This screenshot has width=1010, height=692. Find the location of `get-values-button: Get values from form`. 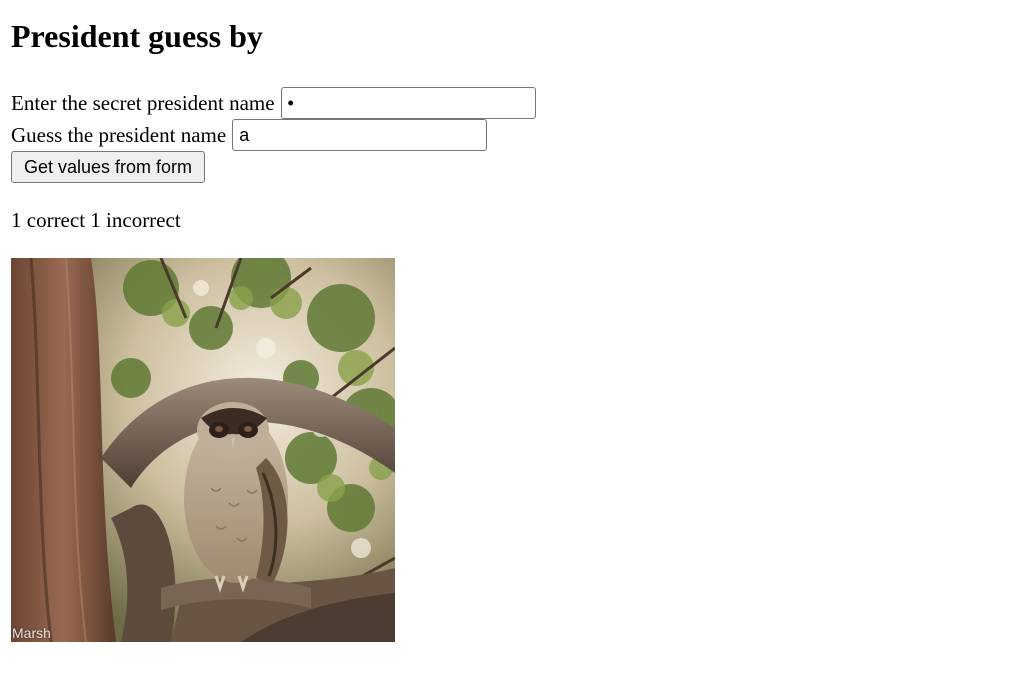

get-values-button: Get values from form is located at coordinates (108, 167).